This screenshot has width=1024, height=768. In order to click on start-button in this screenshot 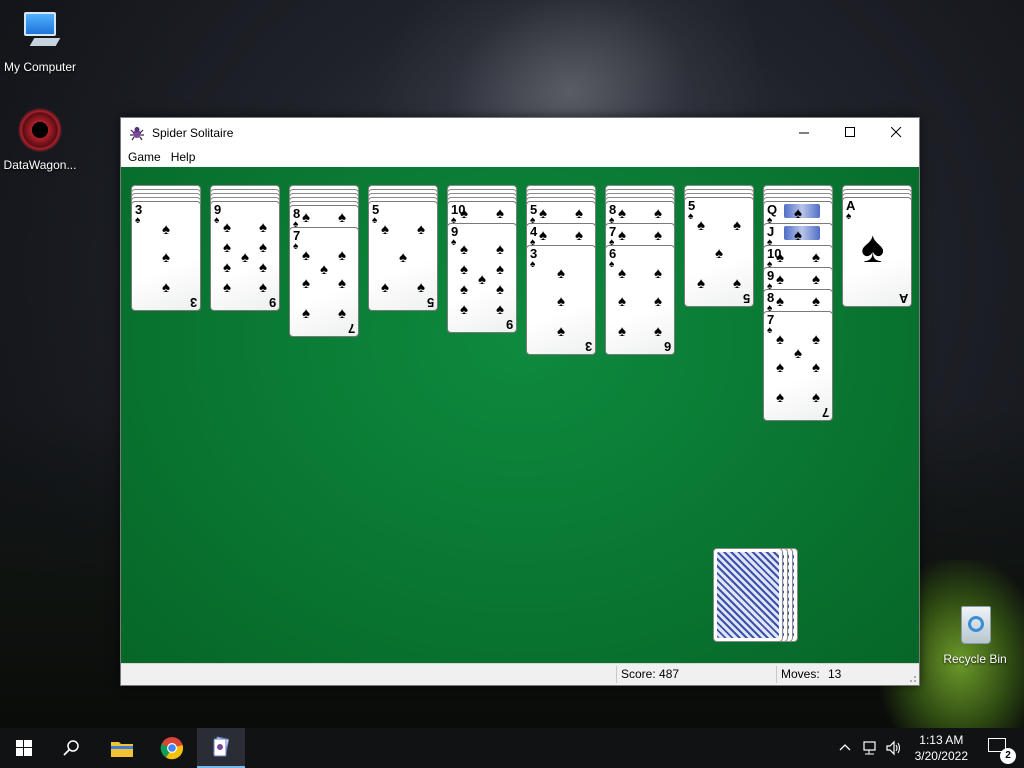, I will do `click(24, 748)`.